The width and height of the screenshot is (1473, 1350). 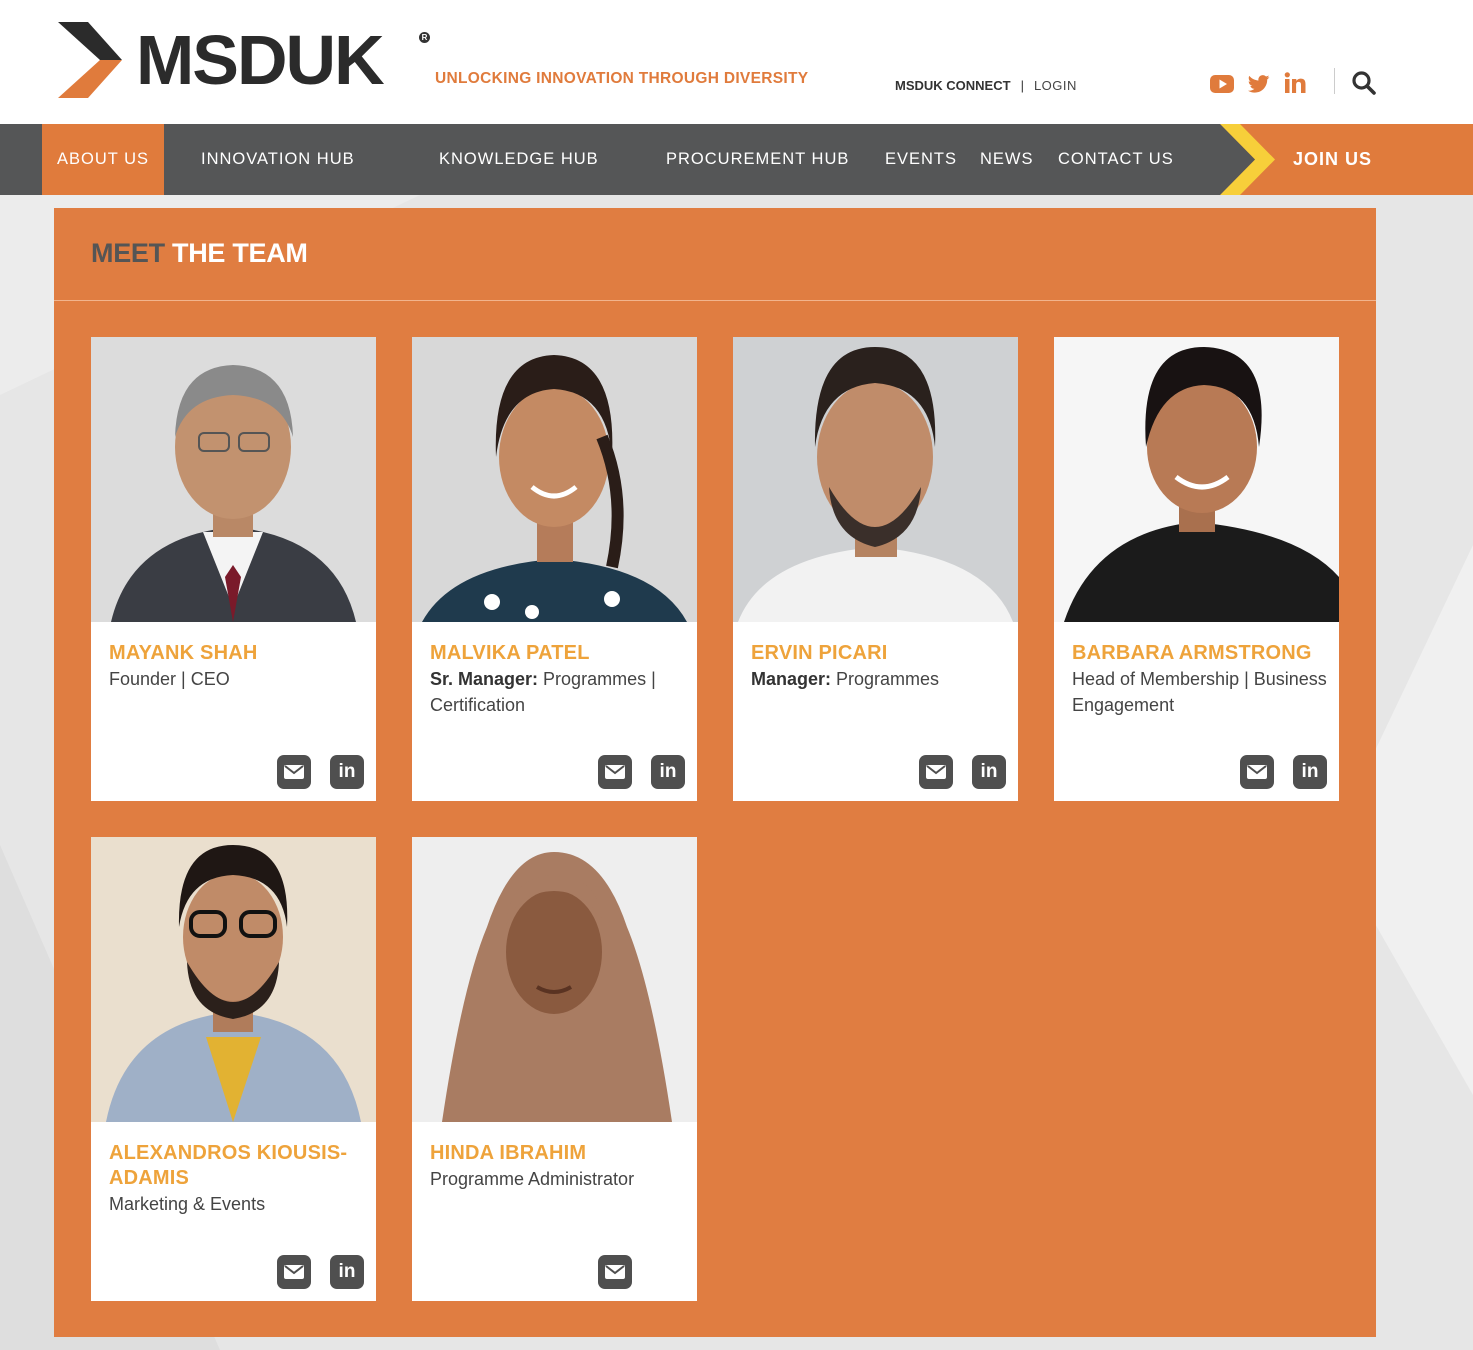 I want to click on team-member-name: MAYANK SHAH, so click(x=183, y=653).